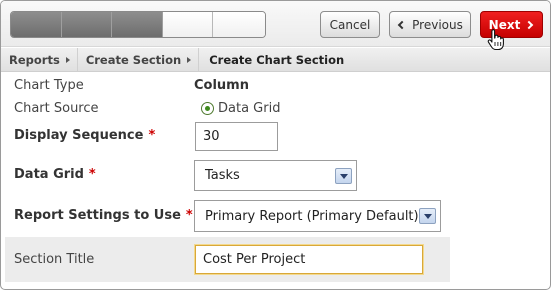 This screenshot has height=290, width=551. Describe the element at coordinates (236, 136) in the screenshot. I see `display-sequence-input: 30` at that location.